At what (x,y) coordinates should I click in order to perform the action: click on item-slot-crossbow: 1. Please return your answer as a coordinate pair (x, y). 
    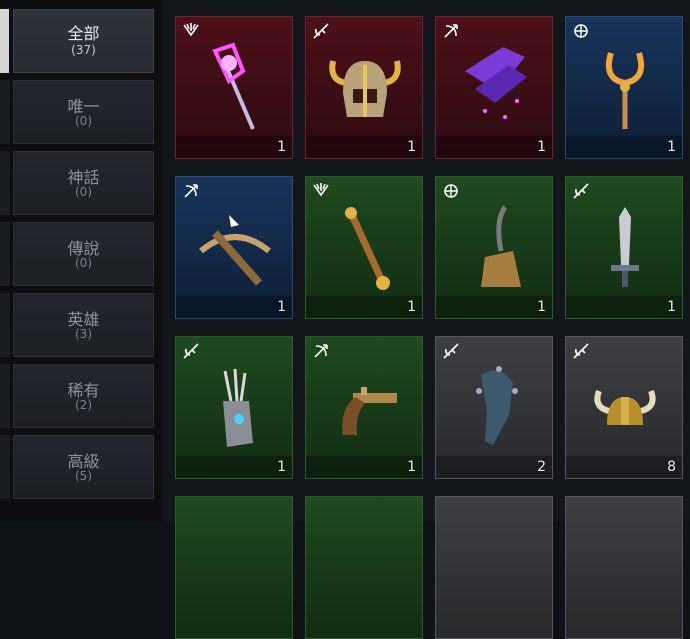
    Looking at the image, I should click on (234, 247).